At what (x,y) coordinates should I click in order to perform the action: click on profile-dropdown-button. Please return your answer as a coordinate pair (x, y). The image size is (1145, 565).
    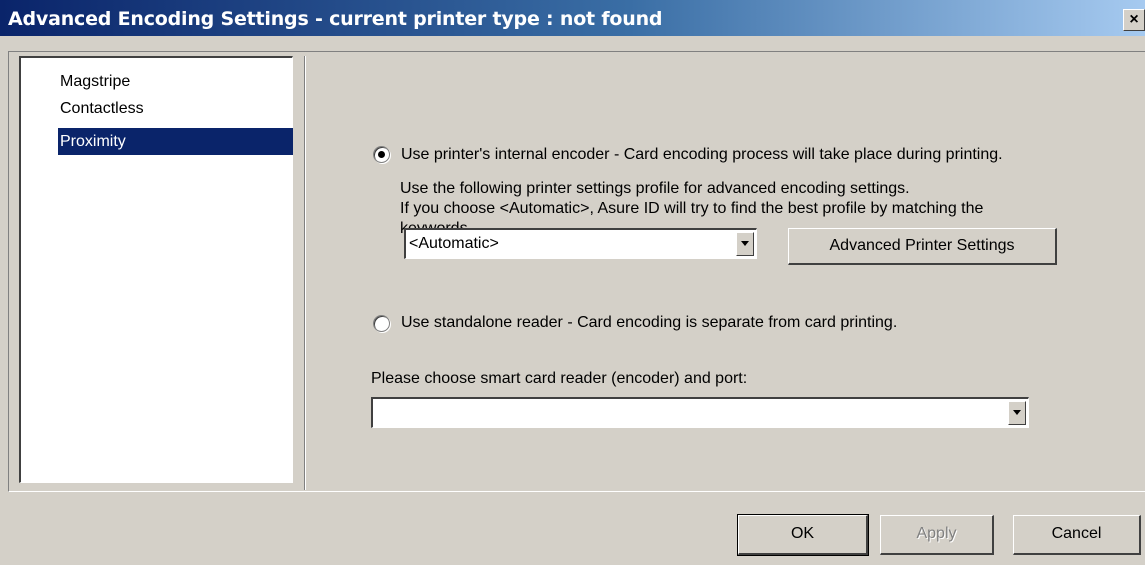
    Looking at the image, I should click on (745, 244).